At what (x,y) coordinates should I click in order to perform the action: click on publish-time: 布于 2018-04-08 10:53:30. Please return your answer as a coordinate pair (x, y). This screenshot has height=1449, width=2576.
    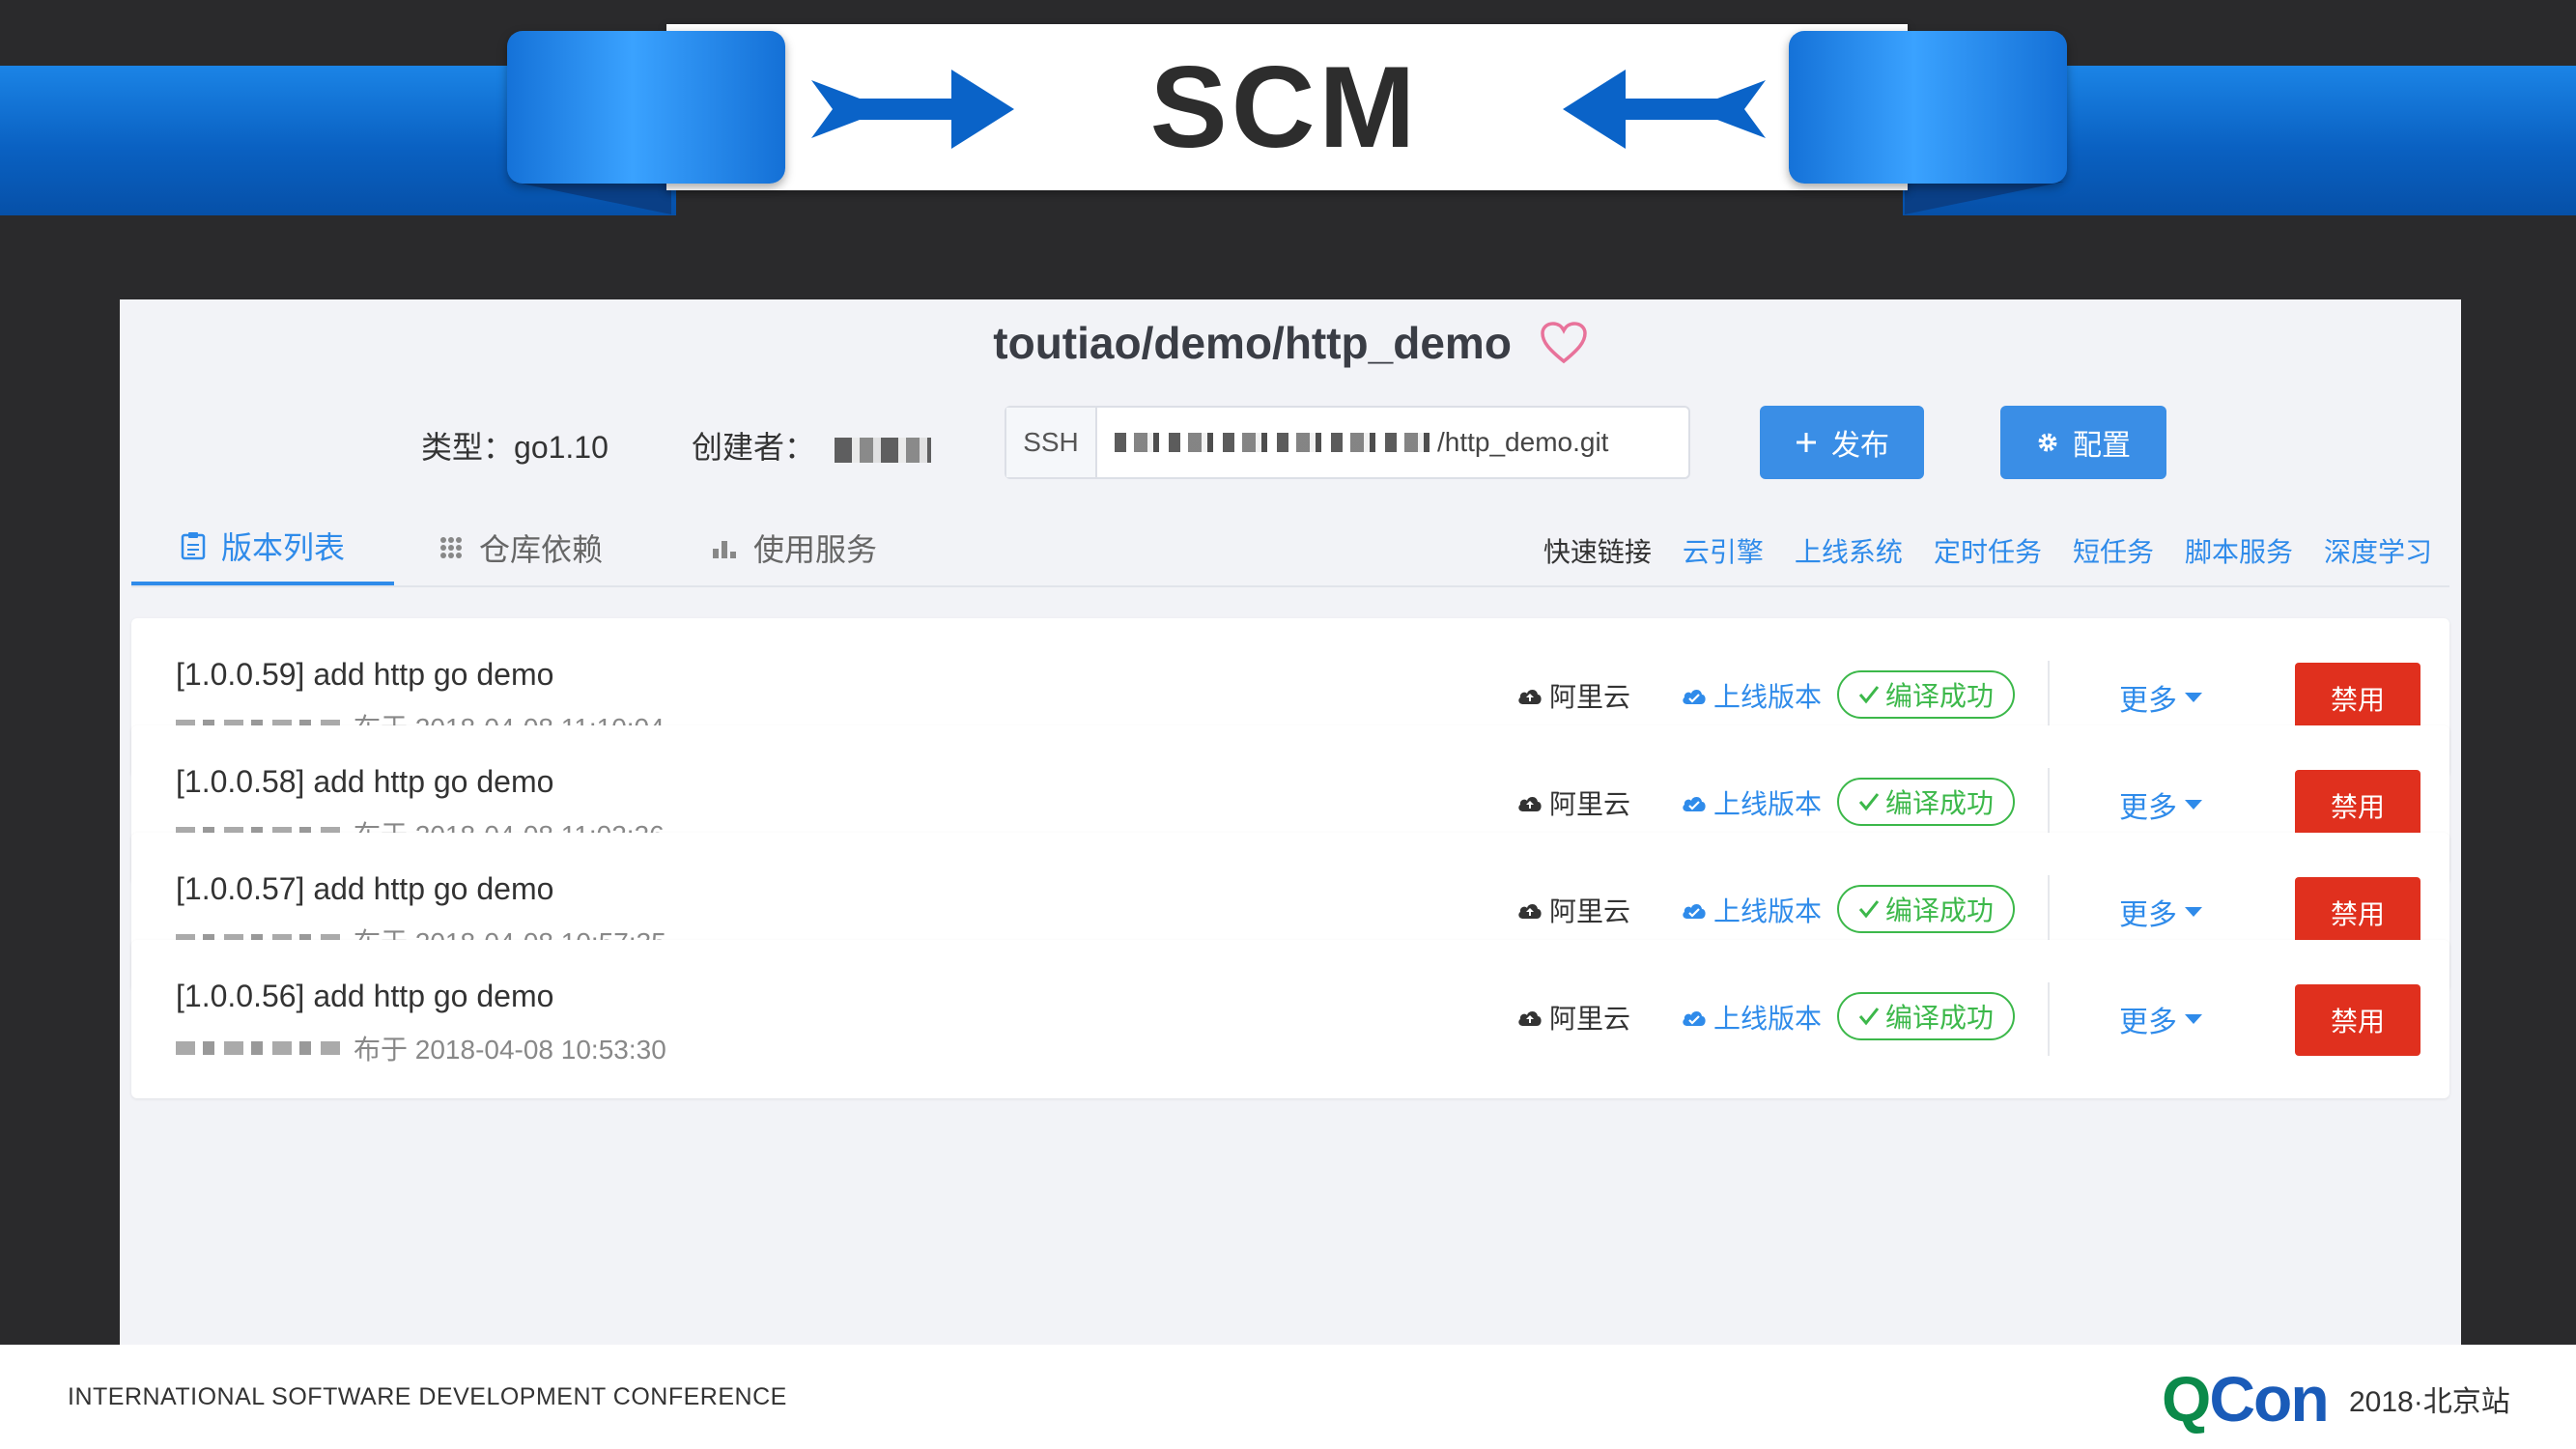
    Looking at the image, I should click on (510, 1050).